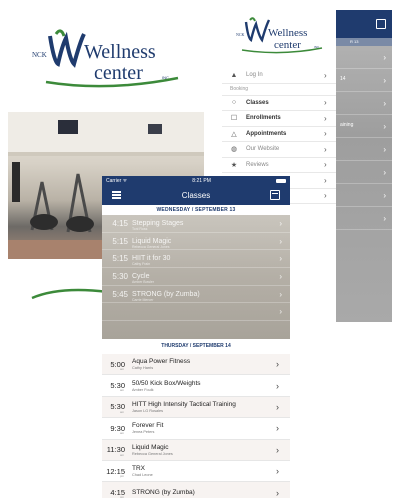 This screenshot has width=395, height=498. What do you see at coordinates (234, 119) in the screenshot?
I see `enrollments-icon: ☐` at bounding box center [234, 119].